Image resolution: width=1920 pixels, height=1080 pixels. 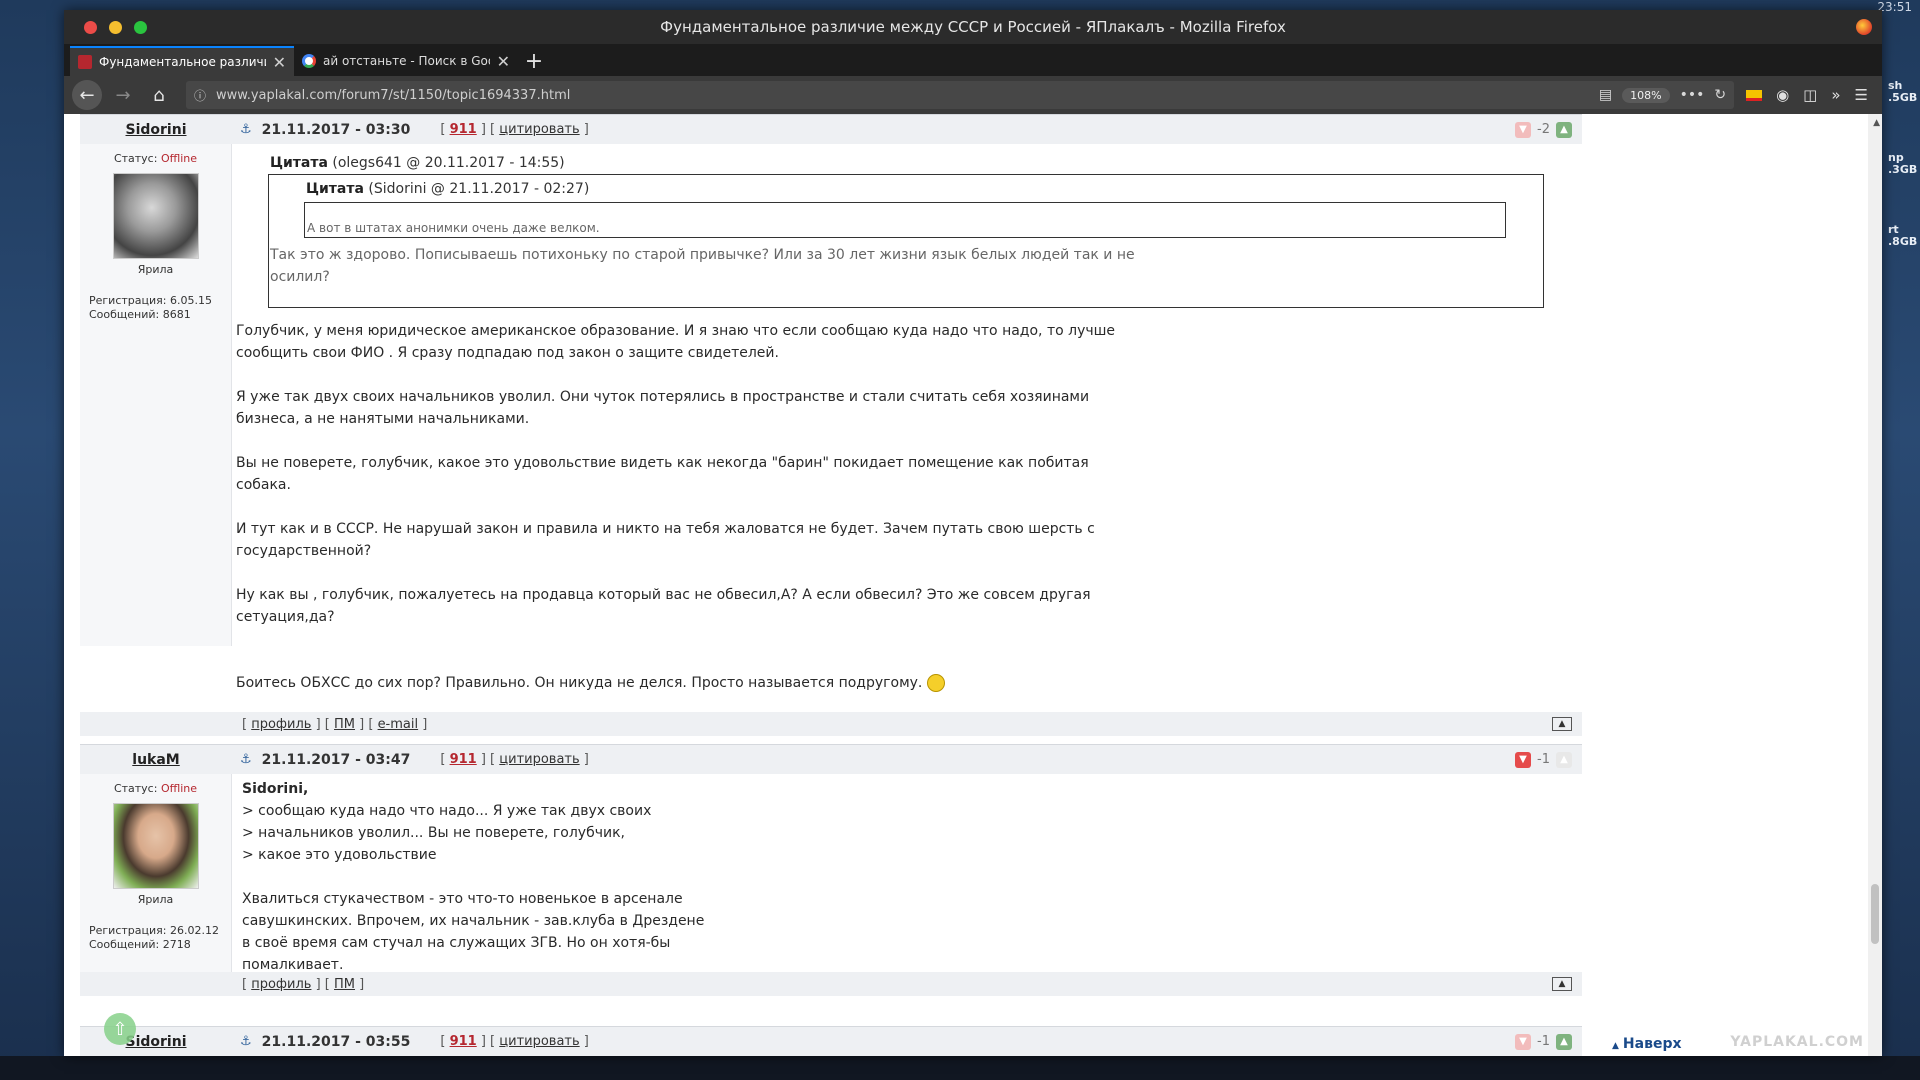 What do you see at coordinates (1875, 914) in the screenshot?
I see `scrollbar-thumb` at bounding box center [1875, 914].